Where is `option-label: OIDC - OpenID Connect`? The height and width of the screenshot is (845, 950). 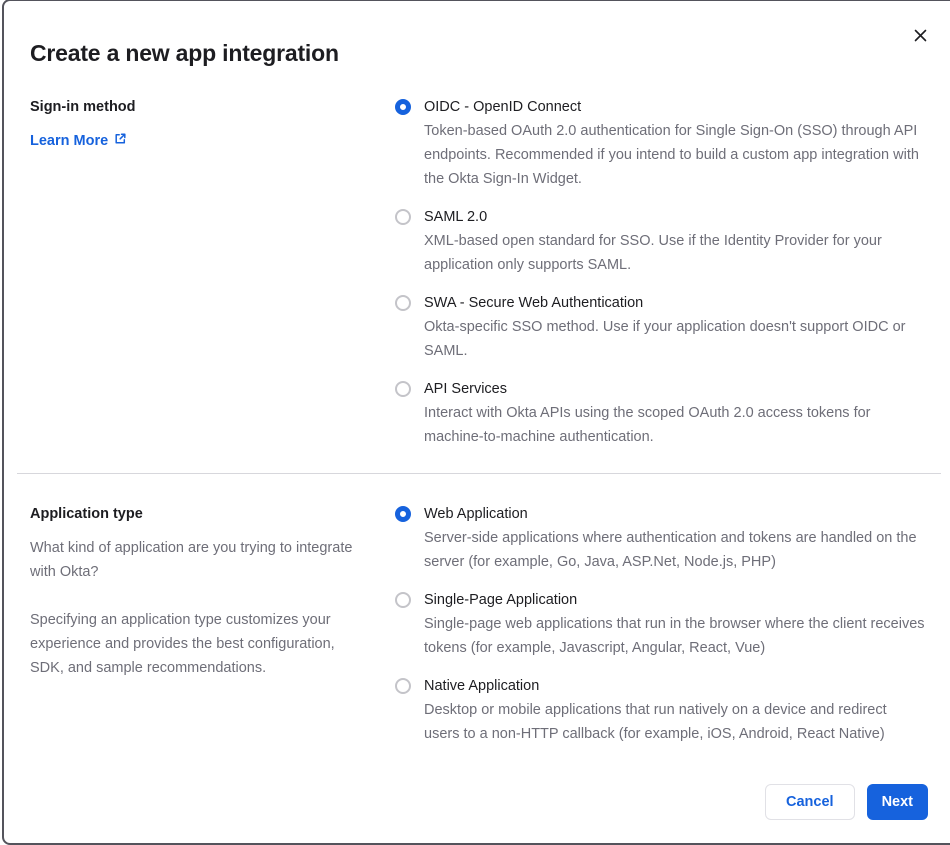
option-label: OIDC - OpenID Connect is located at coordinates (503, 107).